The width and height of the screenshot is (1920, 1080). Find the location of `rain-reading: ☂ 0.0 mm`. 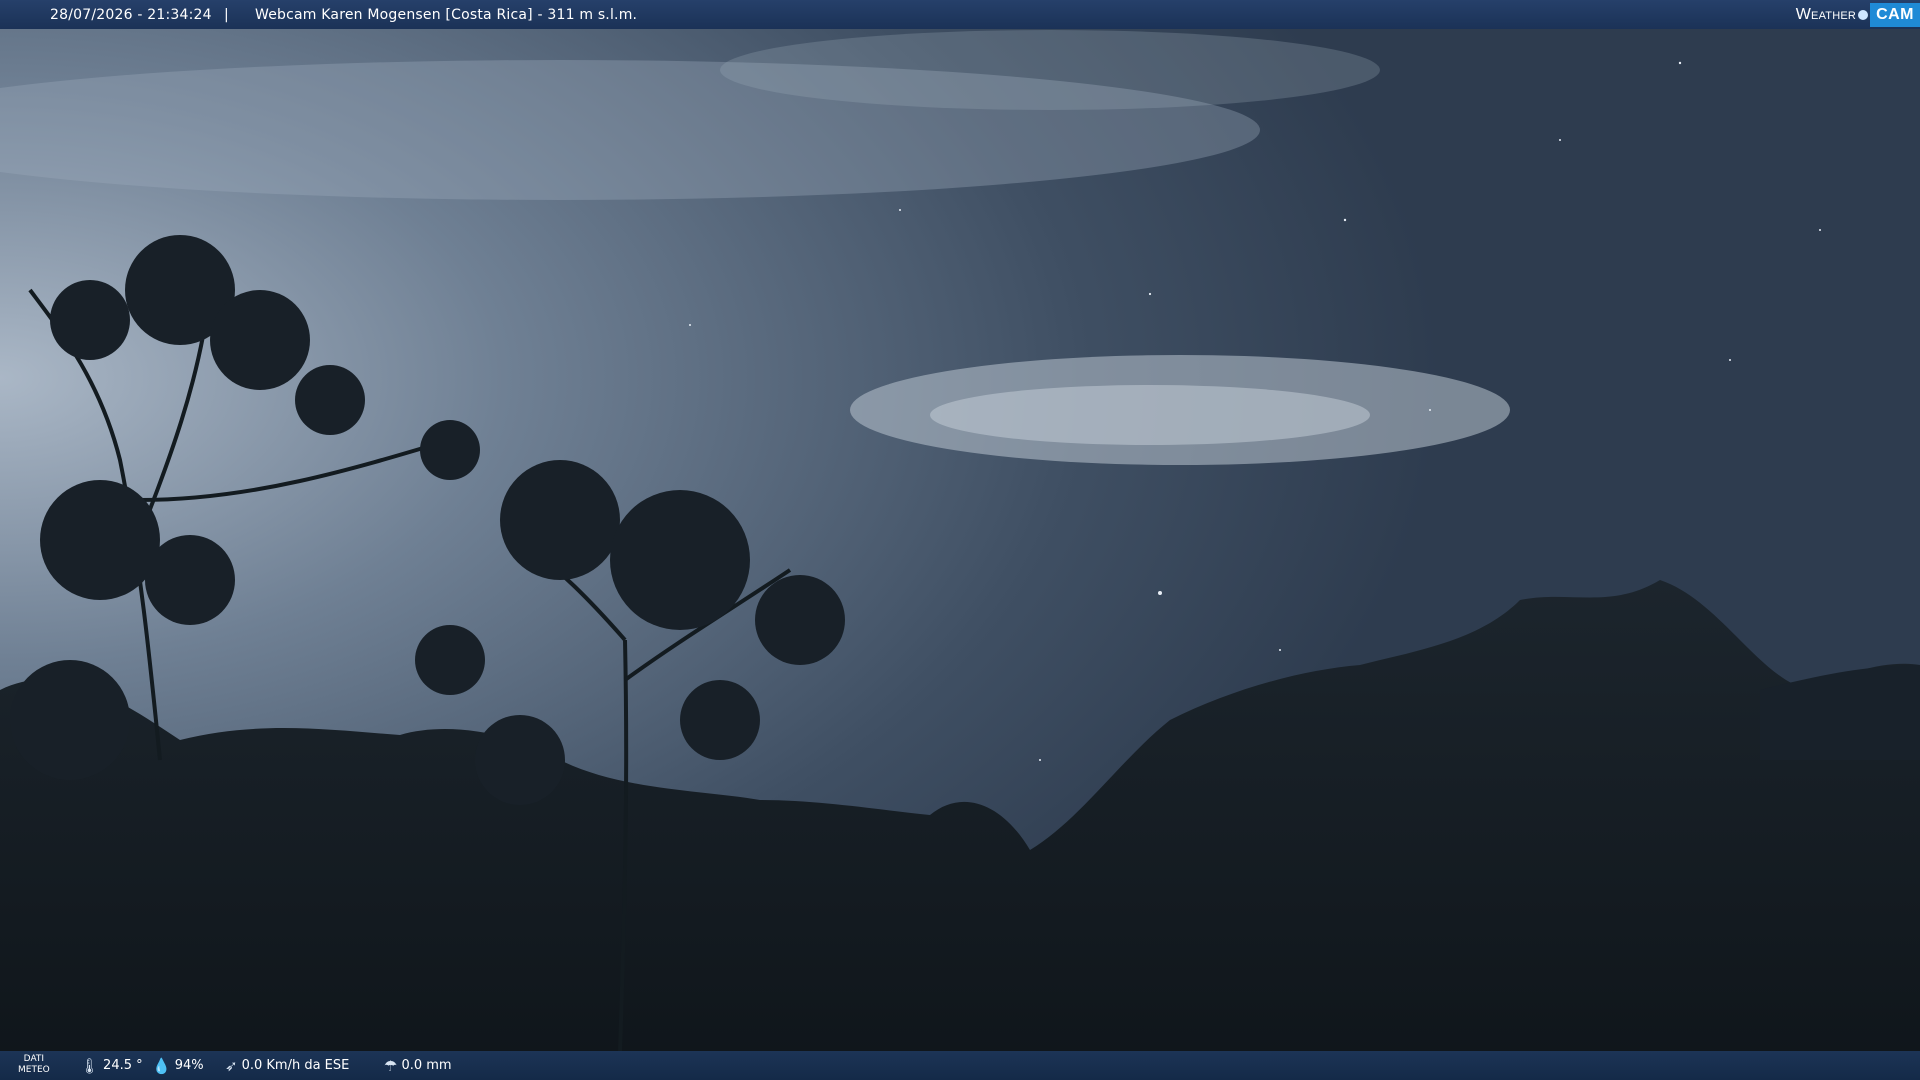

rain-reading: ☂ 0.0 mm is located at coordinates (418, 1065).